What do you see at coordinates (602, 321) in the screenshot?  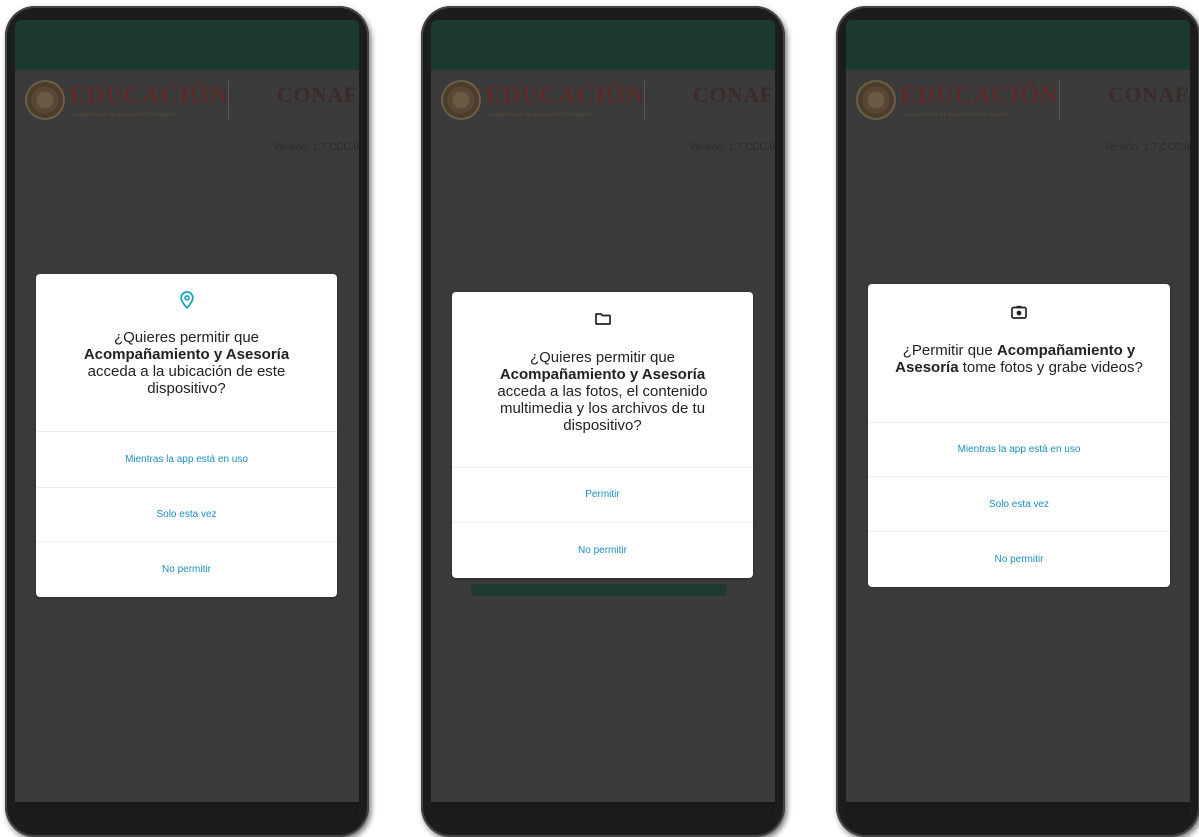 I see `folder-icon` at bounding box center [602, 321].